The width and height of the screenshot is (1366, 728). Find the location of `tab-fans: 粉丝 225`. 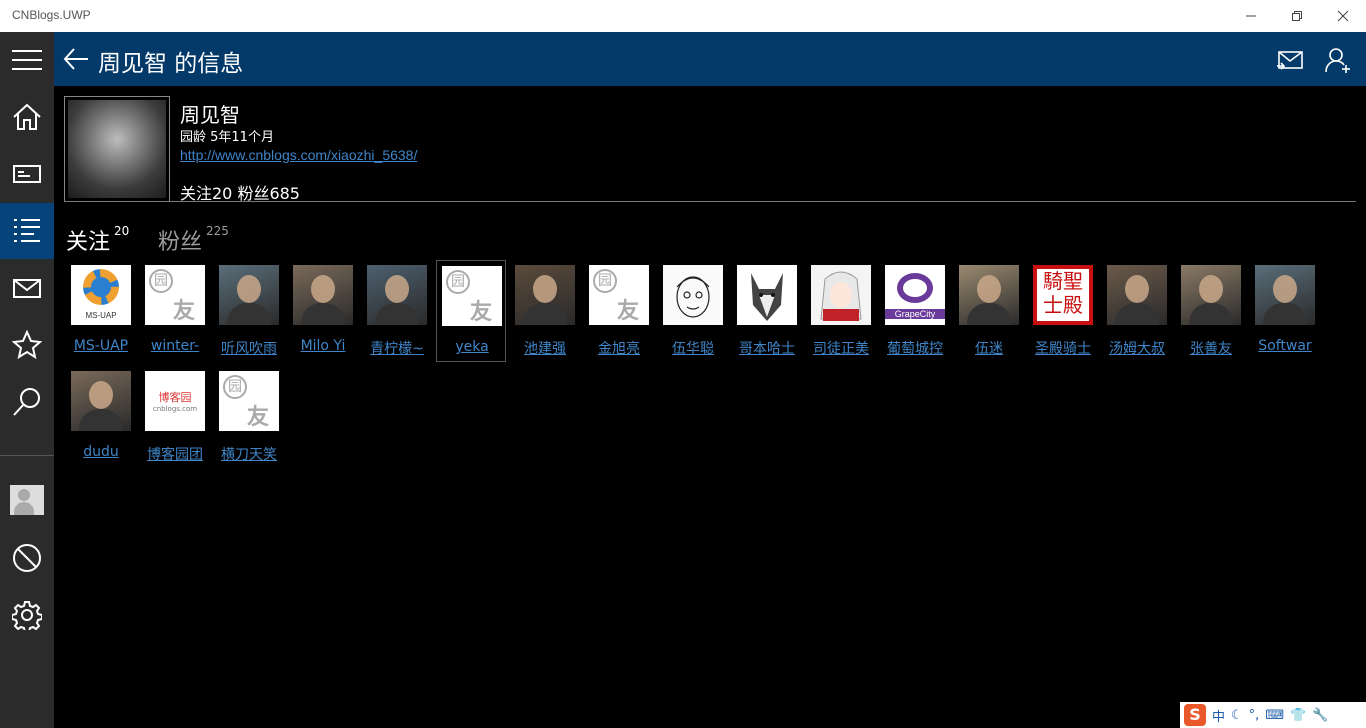

tab-fans: 粉丝 225 is located at coordinates (193, 240).